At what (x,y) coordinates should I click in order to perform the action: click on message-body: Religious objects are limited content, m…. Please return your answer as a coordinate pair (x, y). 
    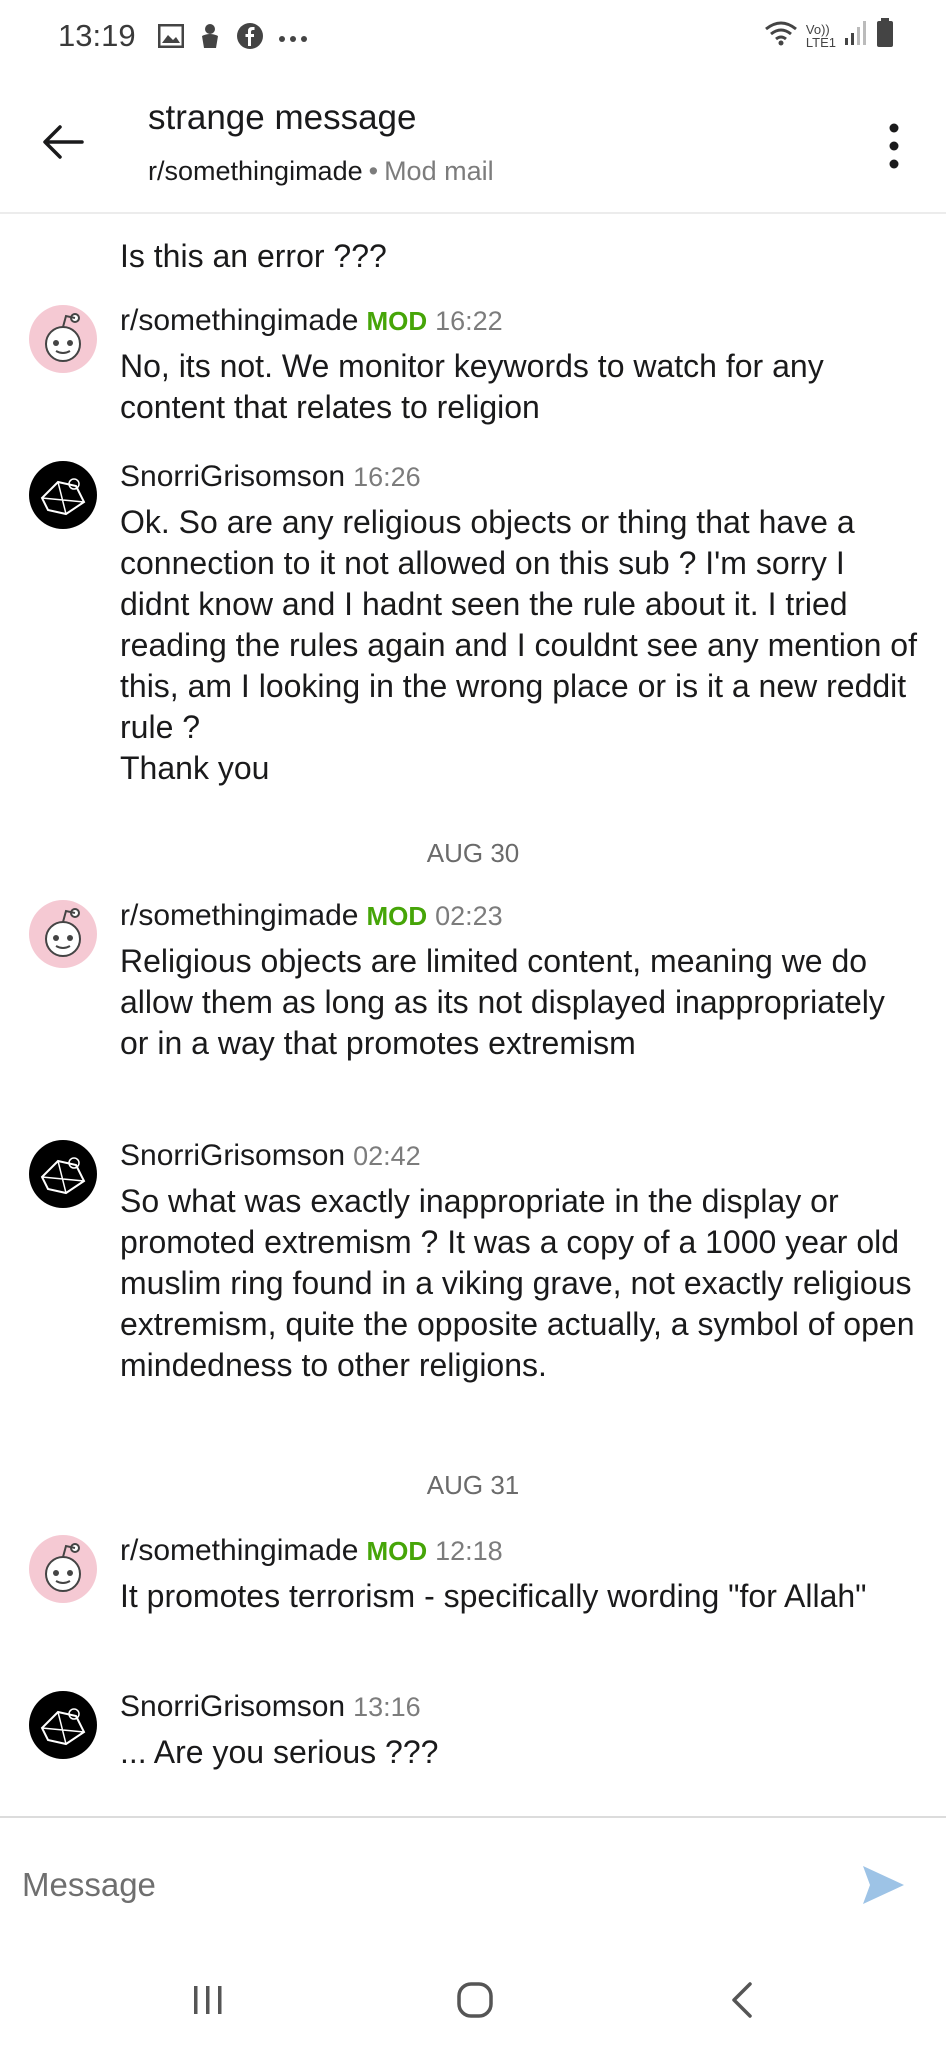
    Looking at the image, I should click on (507, 1002).